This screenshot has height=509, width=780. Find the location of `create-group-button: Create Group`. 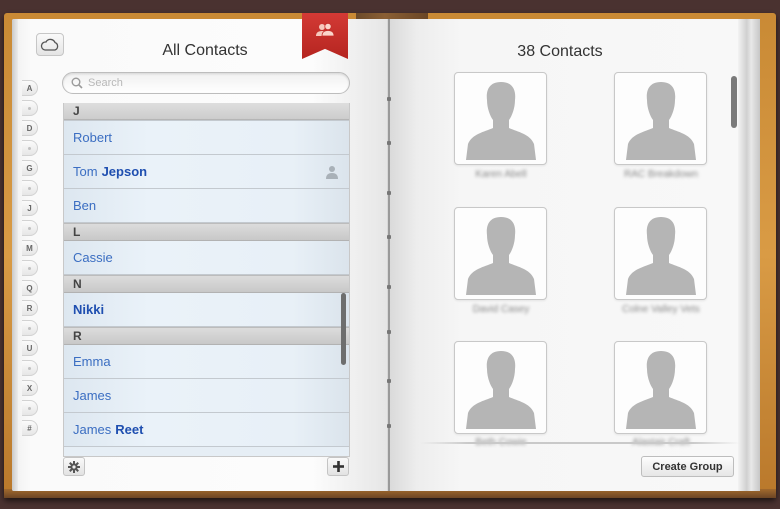

create-group-button: Create Group is located at coordinates (687, 466).